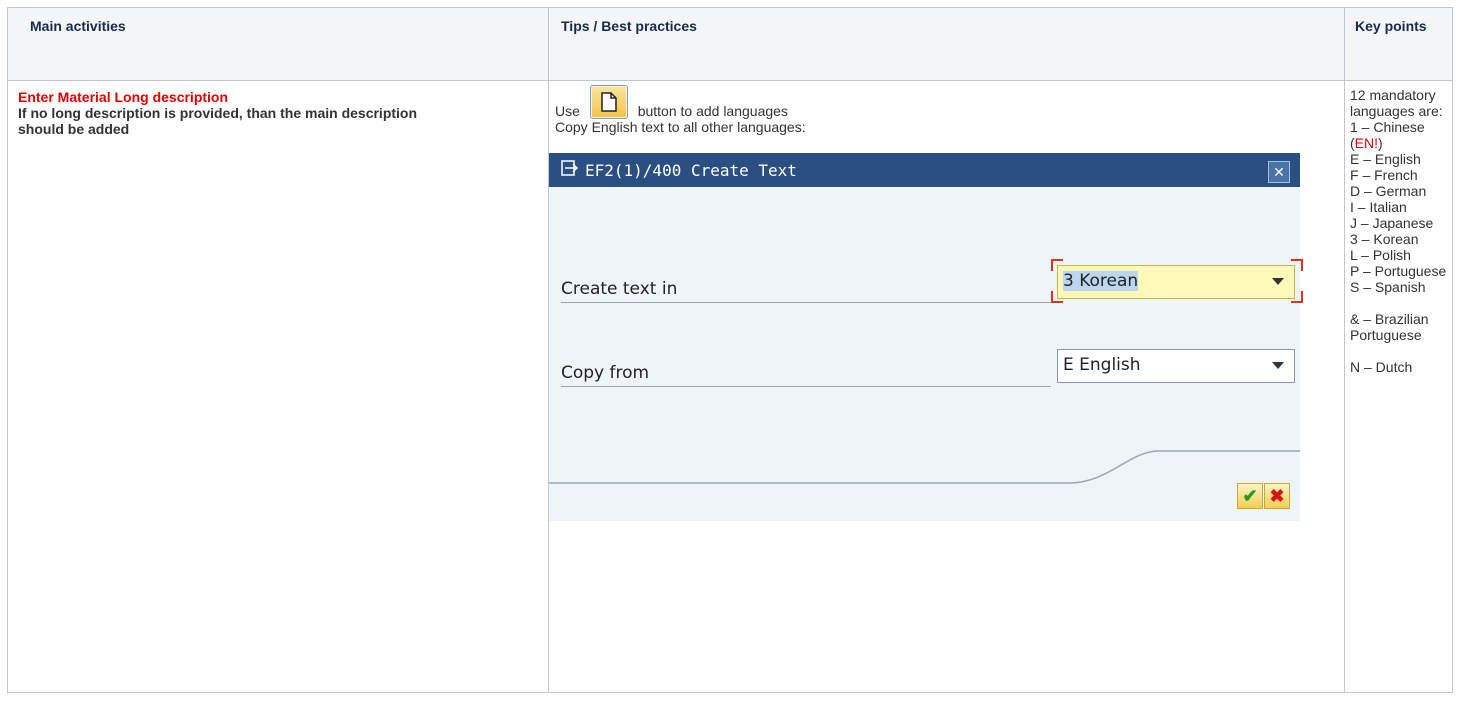  What do you see at coordinates (1384, 239) in the screenshot?
I see `key-point-item: 3 – Korean` at bounding box center [1384, 239].